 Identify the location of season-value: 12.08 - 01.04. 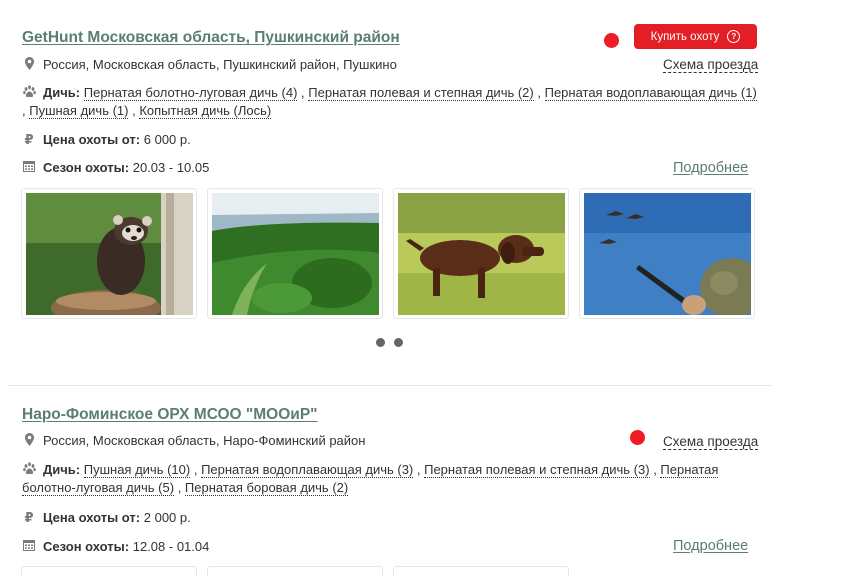
(171, 546).